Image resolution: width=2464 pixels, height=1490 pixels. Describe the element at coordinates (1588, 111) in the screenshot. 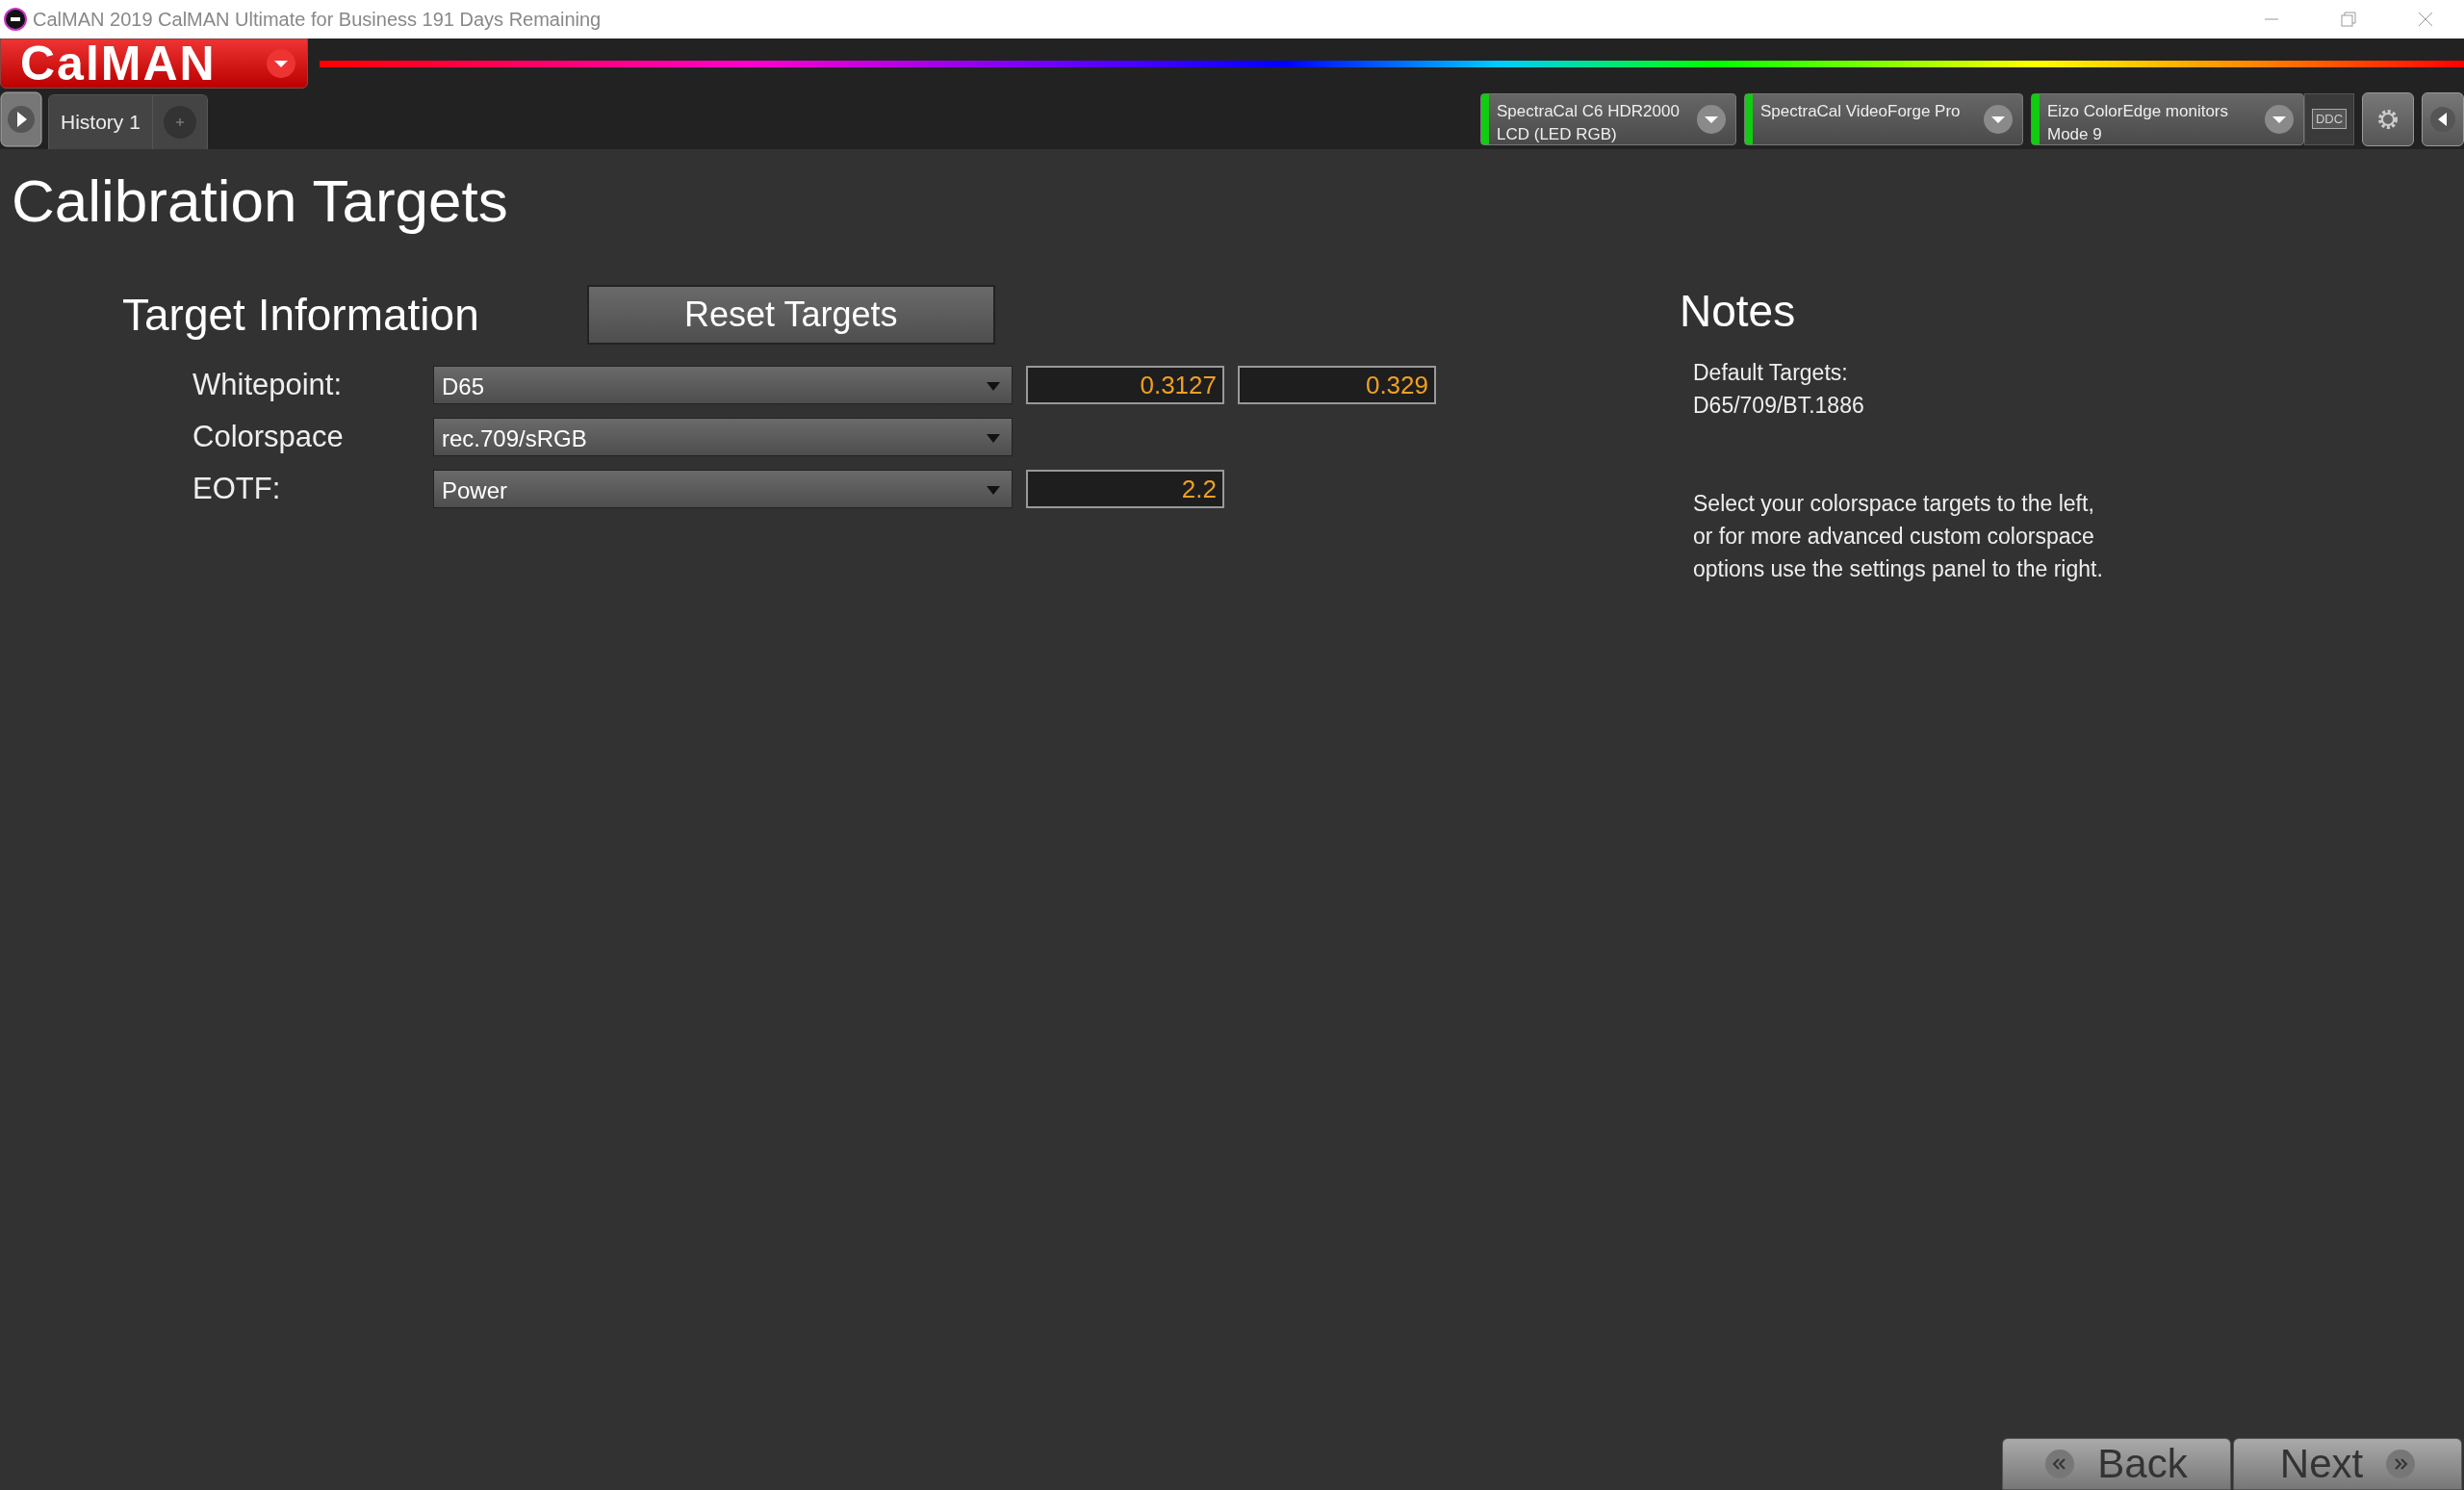

I see `device-name: SpectraCal C6 HDR2000` at that location.